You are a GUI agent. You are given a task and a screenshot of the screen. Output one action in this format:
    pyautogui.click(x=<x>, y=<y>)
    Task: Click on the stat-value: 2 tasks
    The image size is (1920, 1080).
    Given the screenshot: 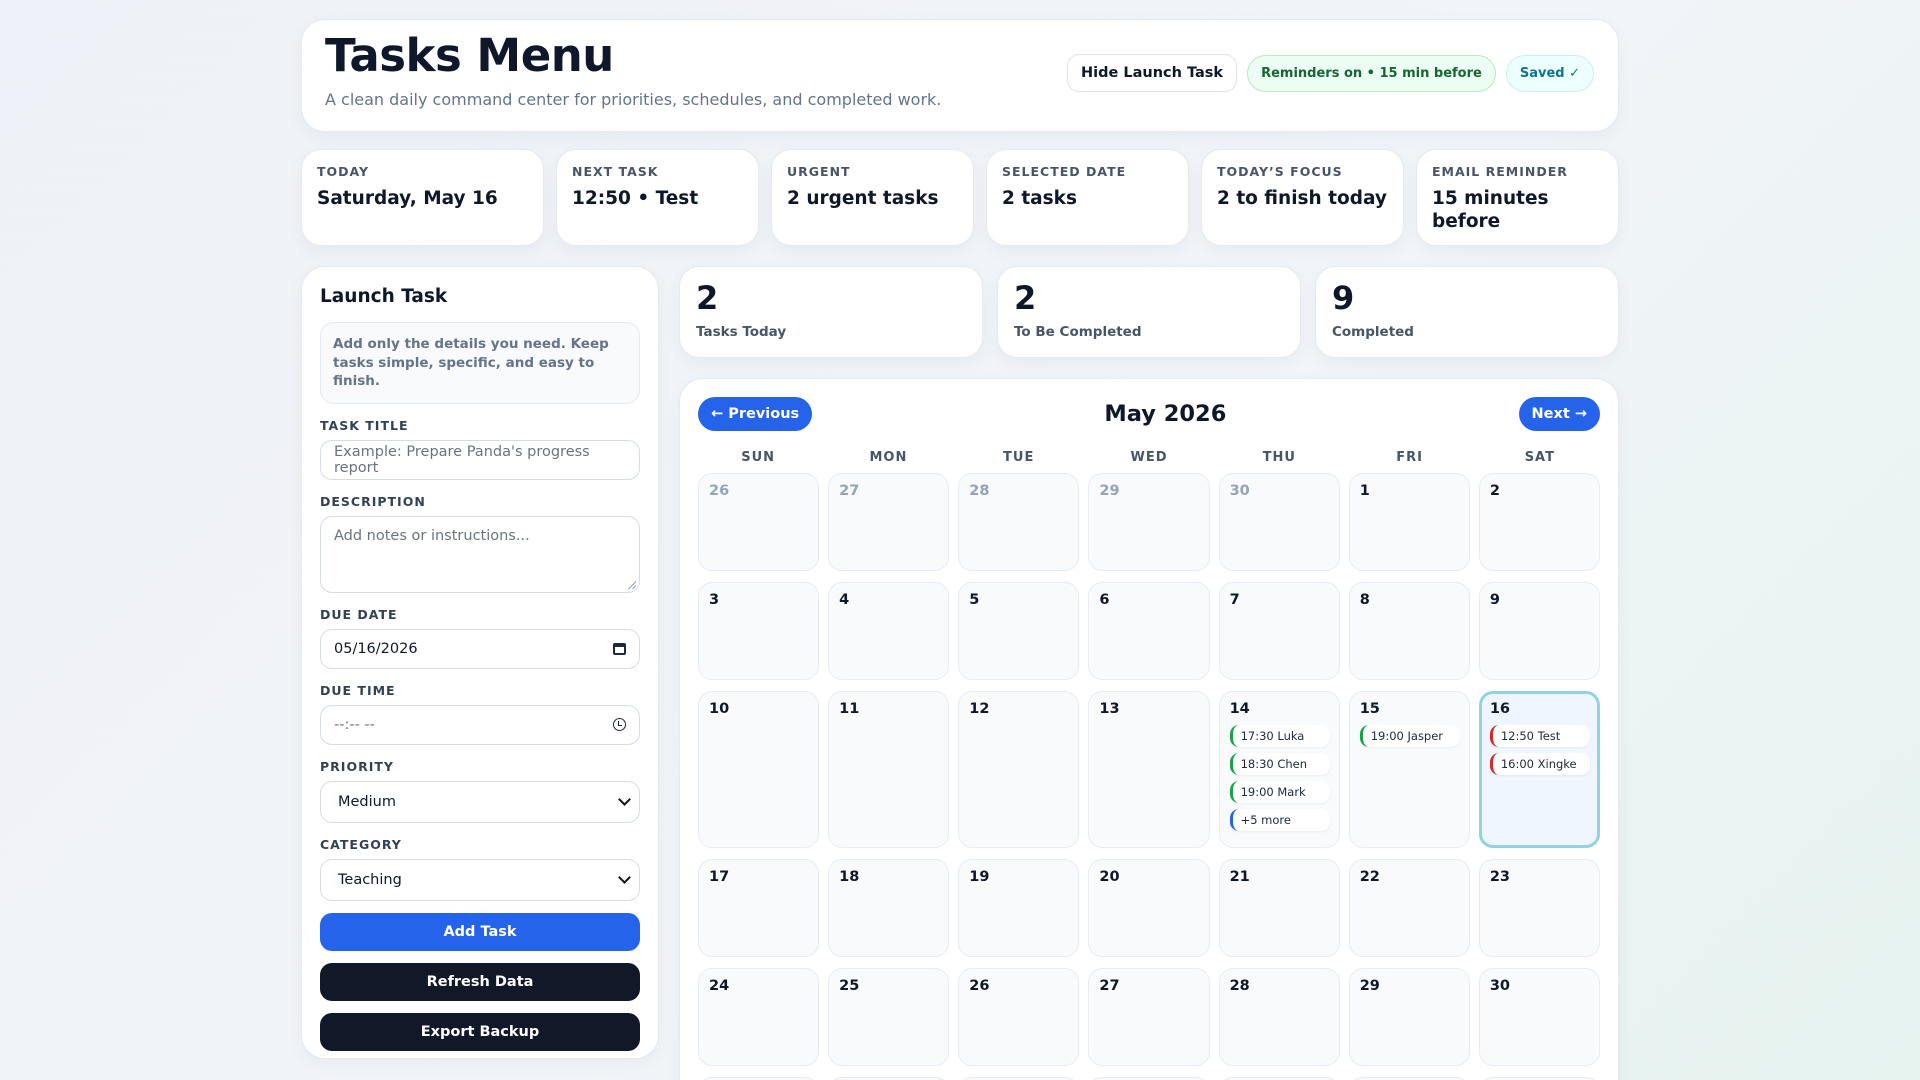 What is the action you would take?
    pyautogui.click(x=1039, y=198)
    